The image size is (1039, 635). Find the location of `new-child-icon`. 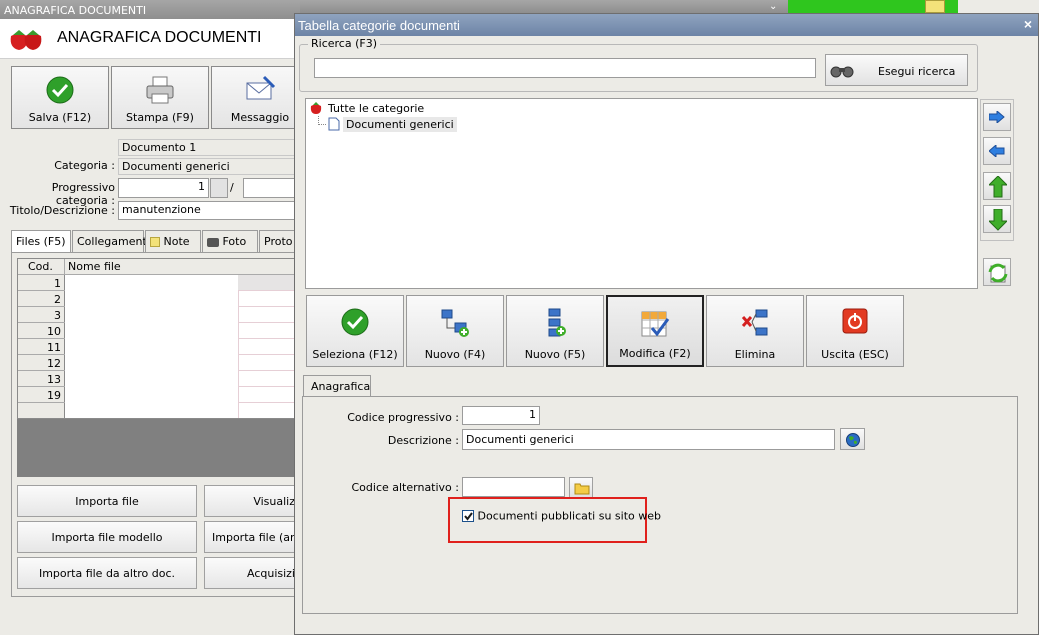

new-child-icon is located at coordinates (557, 322).